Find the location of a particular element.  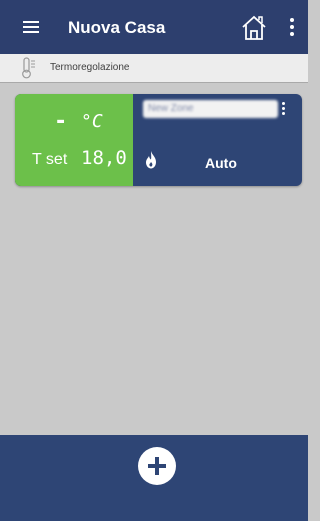

hamburger-menu-icon is located at coordinates (31, 27).